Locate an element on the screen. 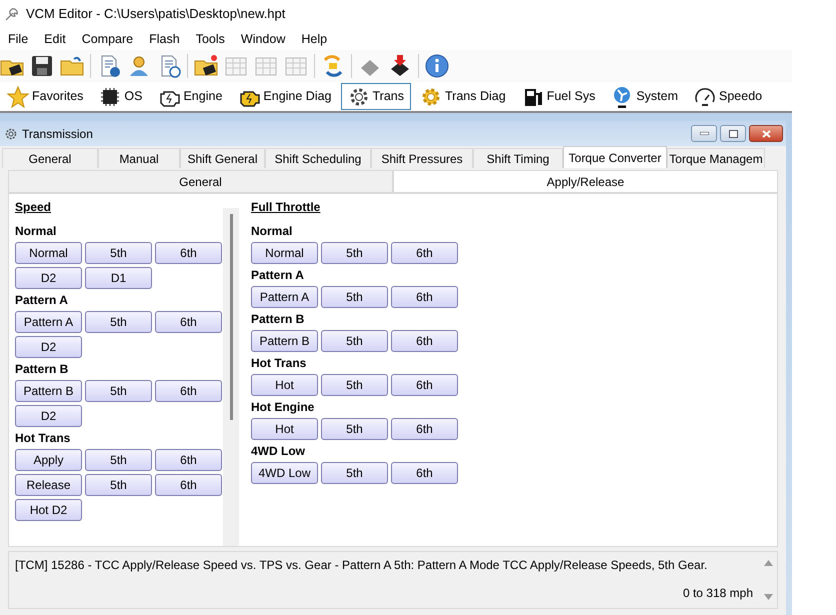 This screenshot has height=615, width=836. menu-item: Help is located at coordinates (314, 39).